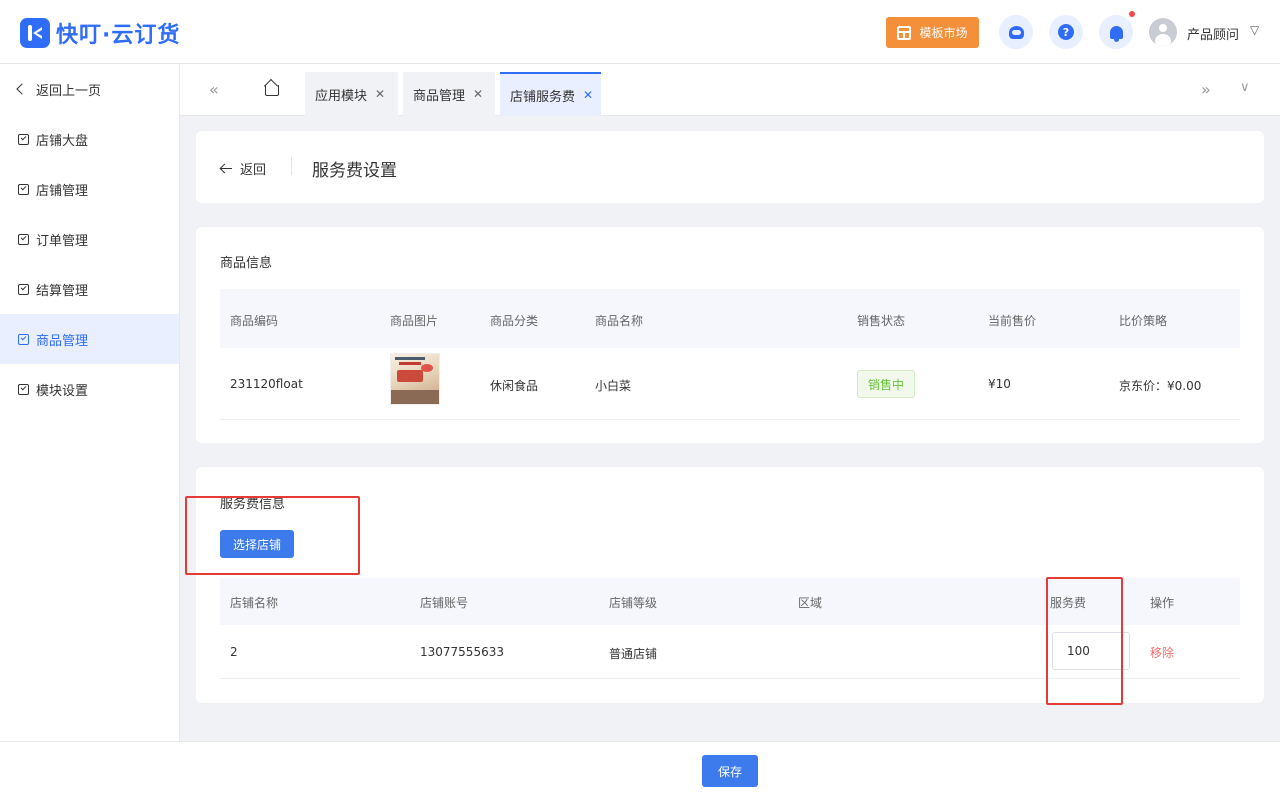 The image size is (1280, 800). Describe the element at coordinates (1162, 603) in the screenshot. I see `column-header: 操作` at that location.